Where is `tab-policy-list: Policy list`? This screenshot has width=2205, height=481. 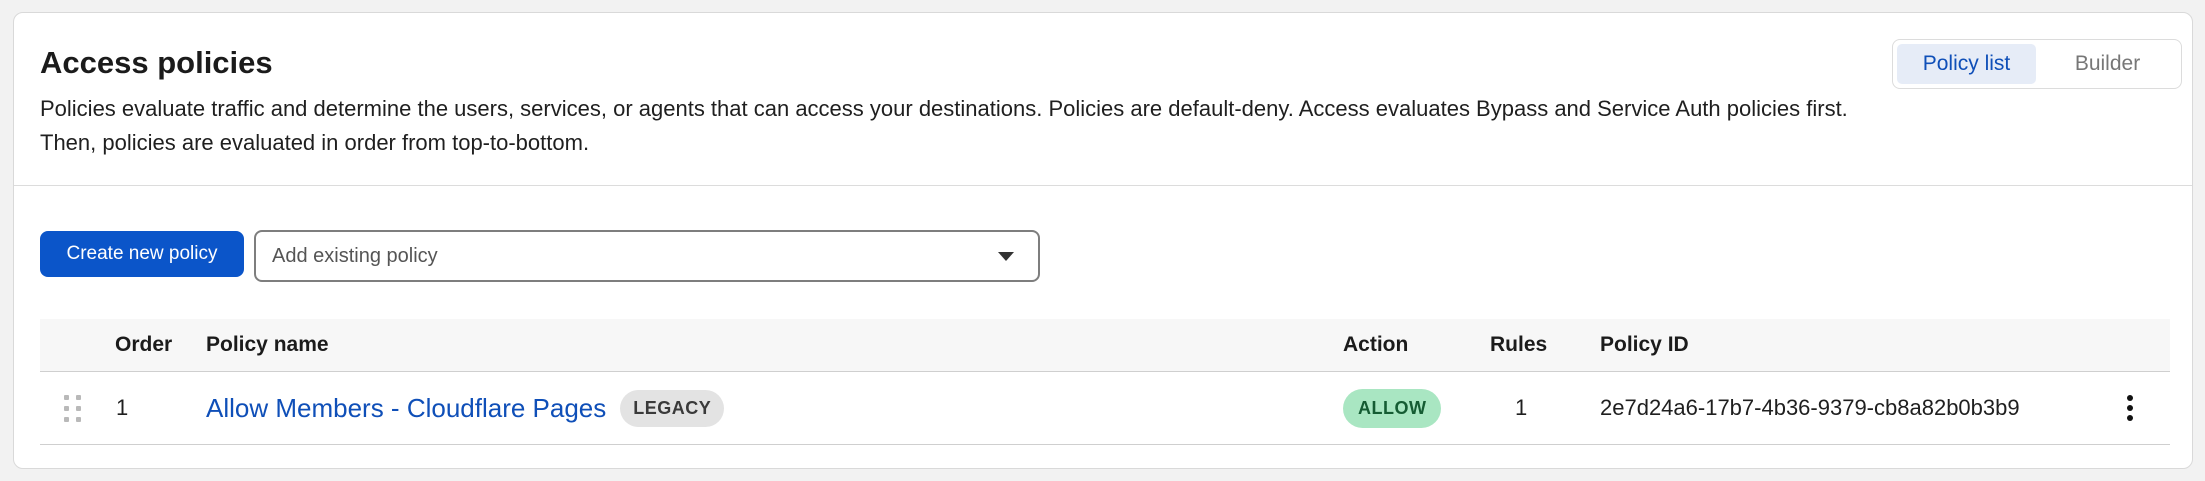
tab-policy-list: Policy list is located at coordinates (1966, 64).